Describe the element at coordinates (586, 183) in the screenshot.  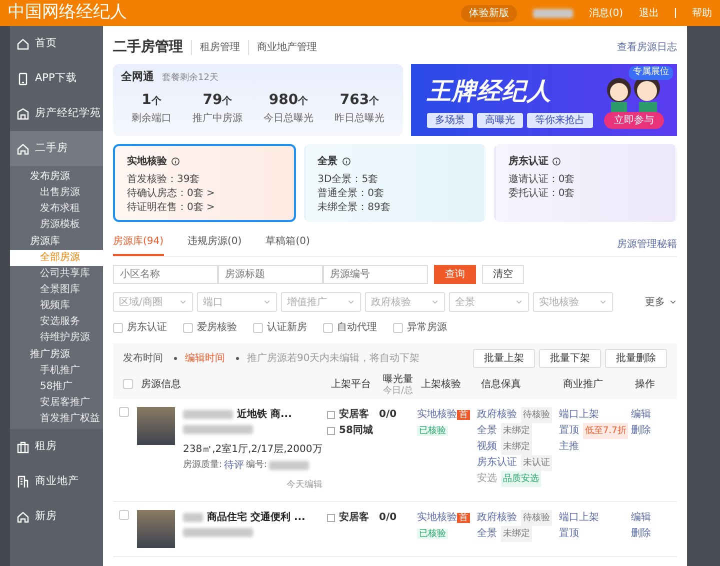
I see `feature-card: 房东认证 邀请认证：0套 委托认证：0套` at that location.